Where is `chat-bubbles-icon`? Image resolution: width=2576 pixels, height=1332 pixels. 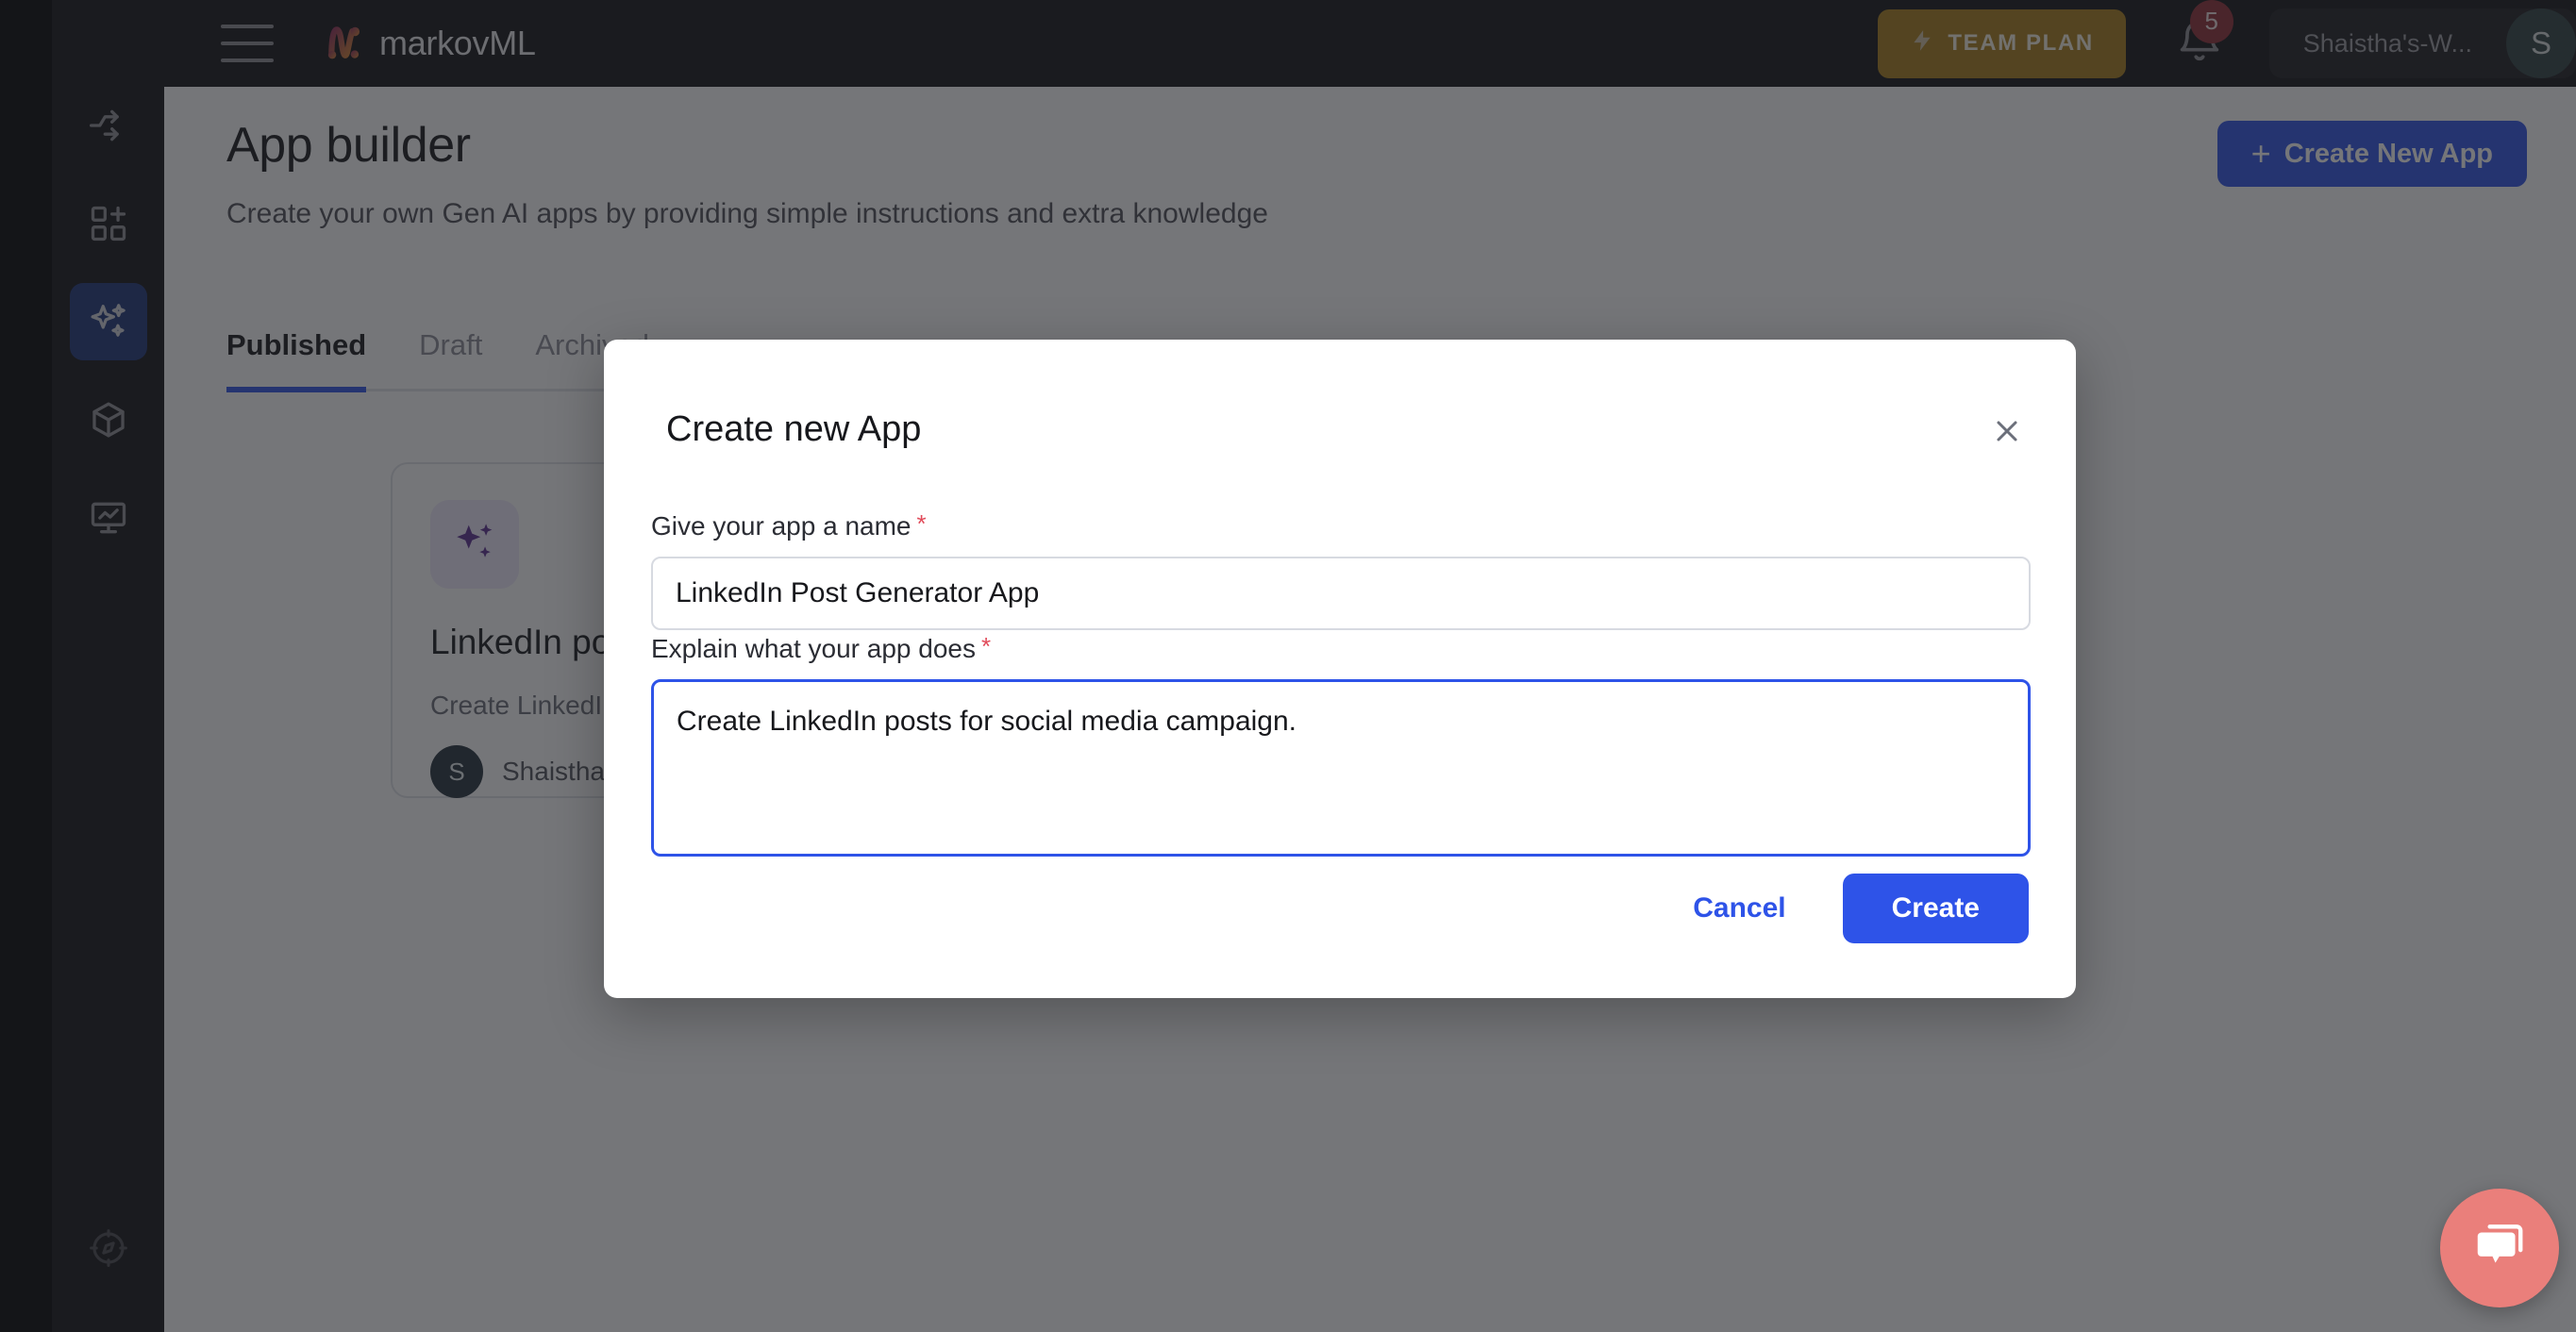
chat-bubbles-icon is located at coordinates (2499, 1248).